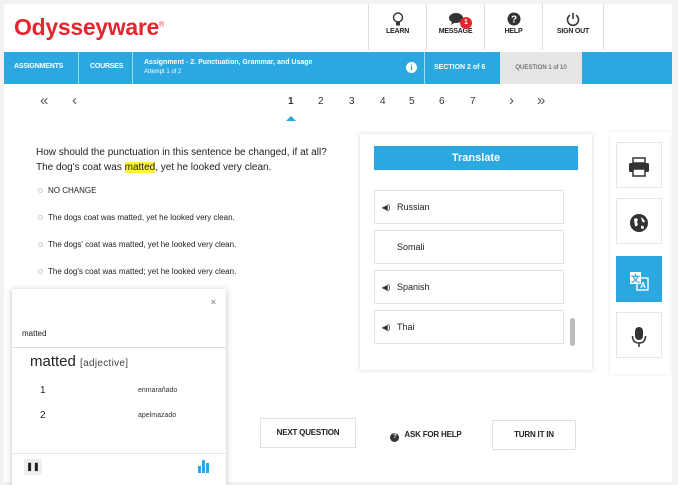 This screenshot has width=678, height=485. Describe the element at coordinates (395, 437) in the screenshot. I see `help-icon: ?` at that location.